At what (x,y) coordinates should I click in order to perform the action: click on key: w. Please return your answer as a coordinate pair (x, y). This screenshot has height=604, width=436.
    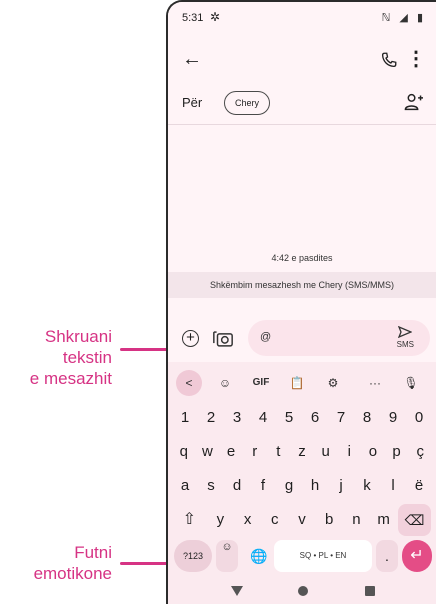
    Looking at the image, I should click on (208, 452).